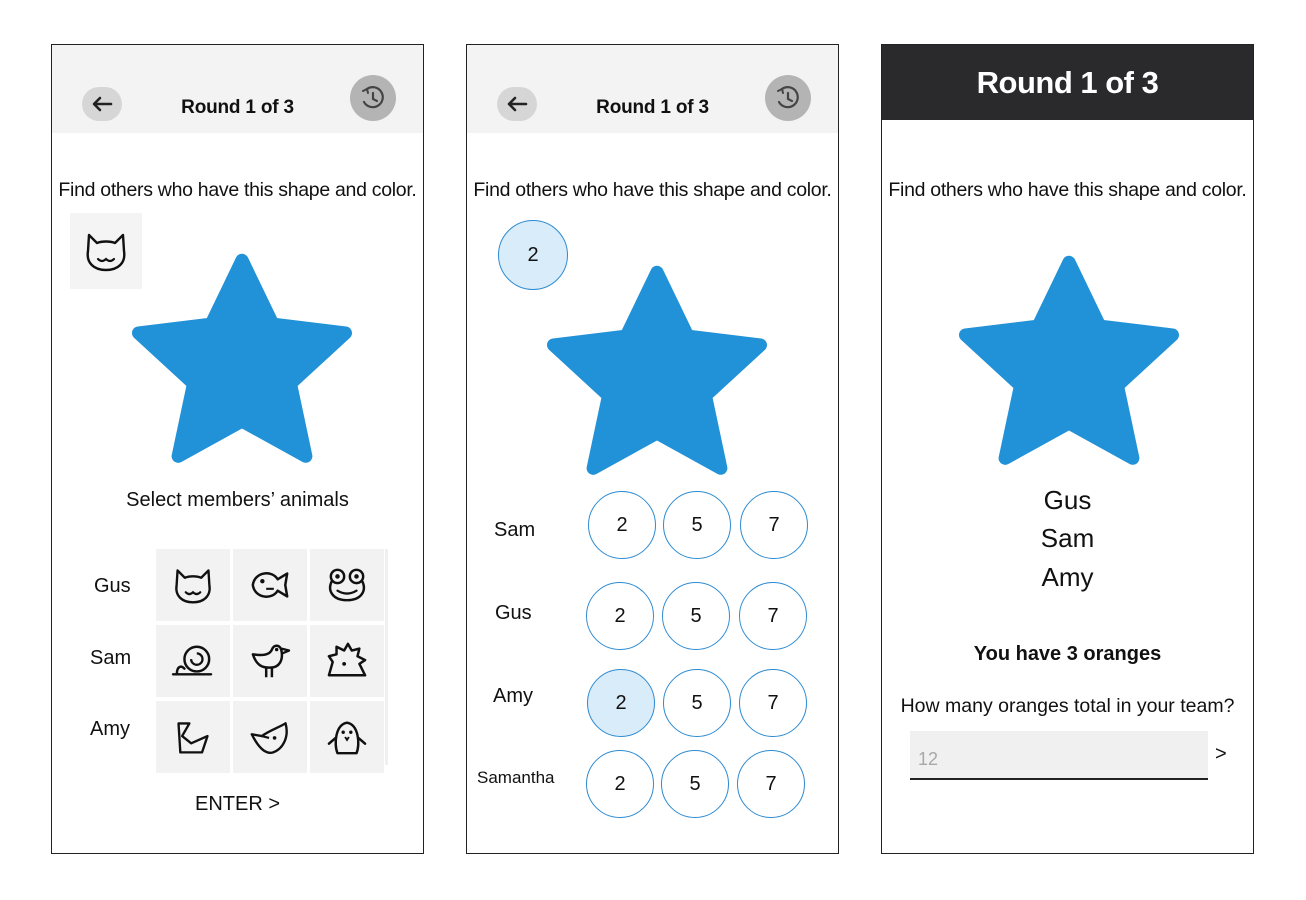 The image size is (1306, 900). What do you see at coordinates (1067, 577) in the screenshot?
I see `team-member-name: Amy` at bounding box center [1067, 577].